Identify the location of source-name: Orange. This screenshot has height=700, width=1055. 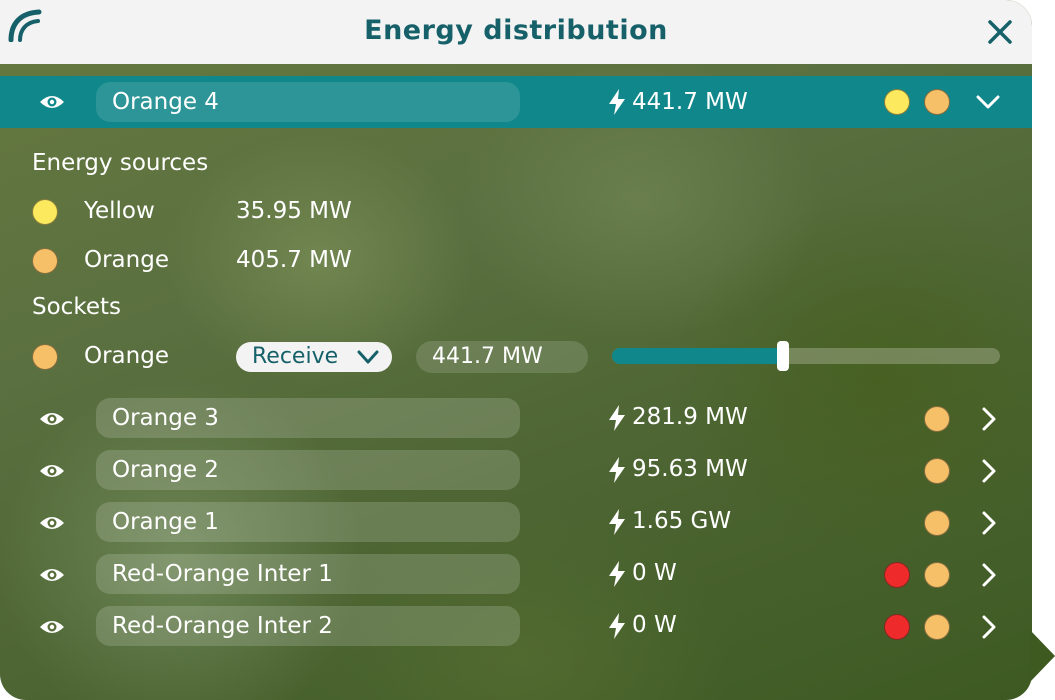
(126, 260).